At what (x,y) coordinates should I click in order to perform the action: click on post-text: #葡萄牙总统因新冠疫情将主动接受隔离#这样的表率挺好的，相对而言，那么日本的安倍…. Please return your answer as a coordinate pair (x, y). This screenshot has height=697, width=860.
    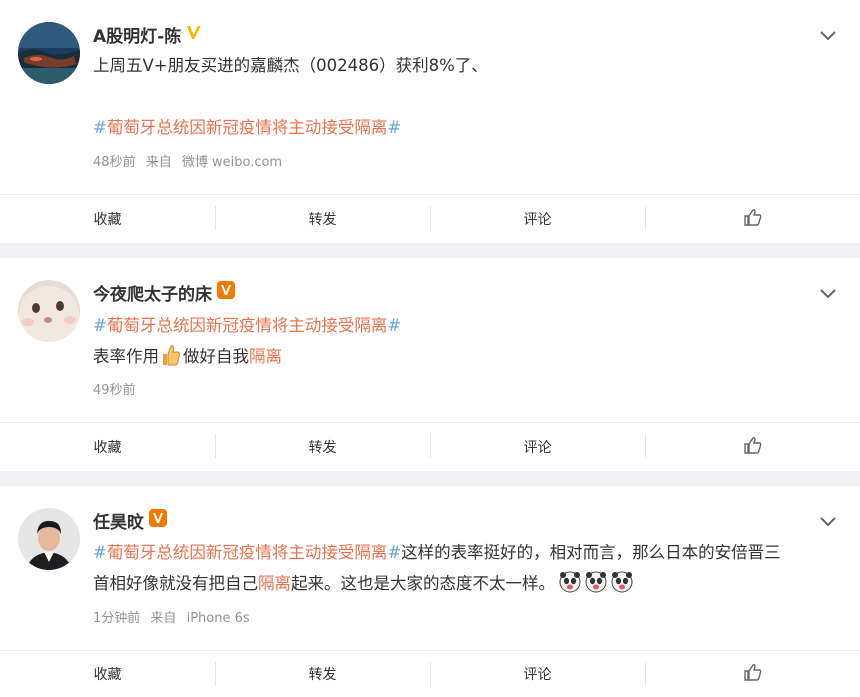
    Looking at the image, I should click on (461, 568).